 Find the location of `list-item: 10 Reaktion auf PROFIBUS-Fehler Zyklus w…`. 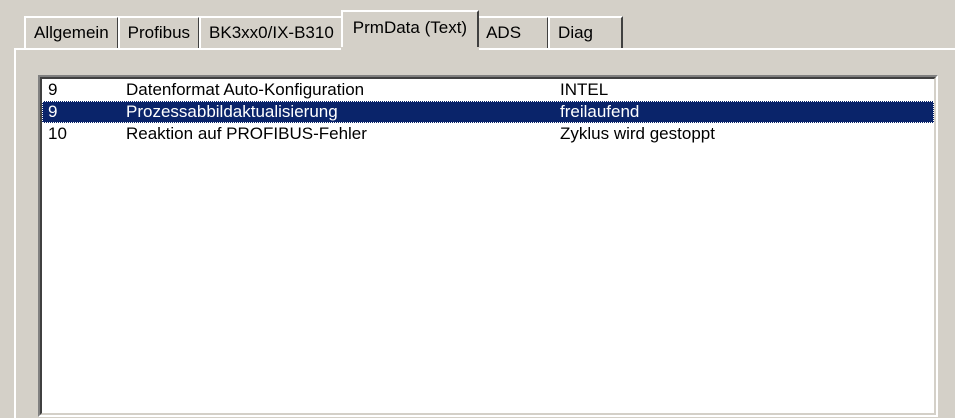

list-item: 10 Reaktion auf PROFIBUS-Fehler Zyklus w… is located at coordinates (488, 134).